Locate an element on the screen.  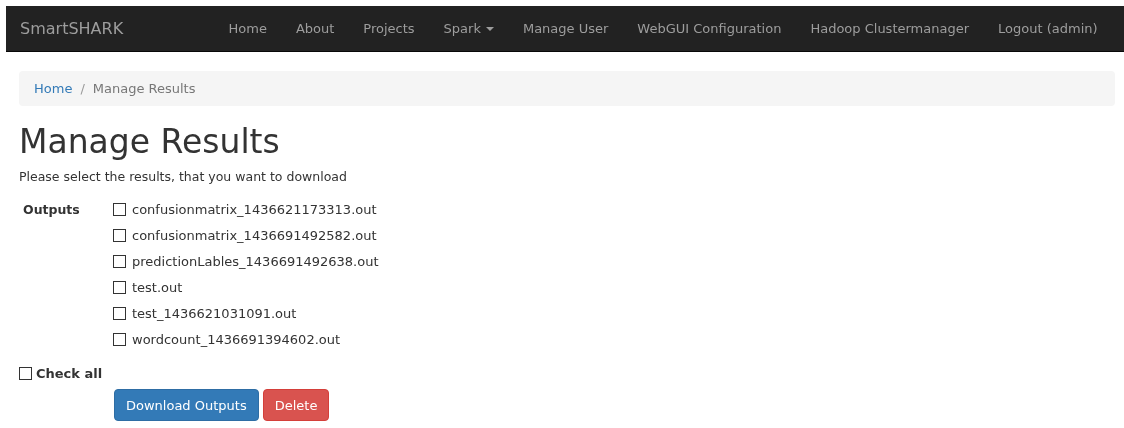
instruction-text: Please select the results, that you want to download is located at coordinates (183, 177).